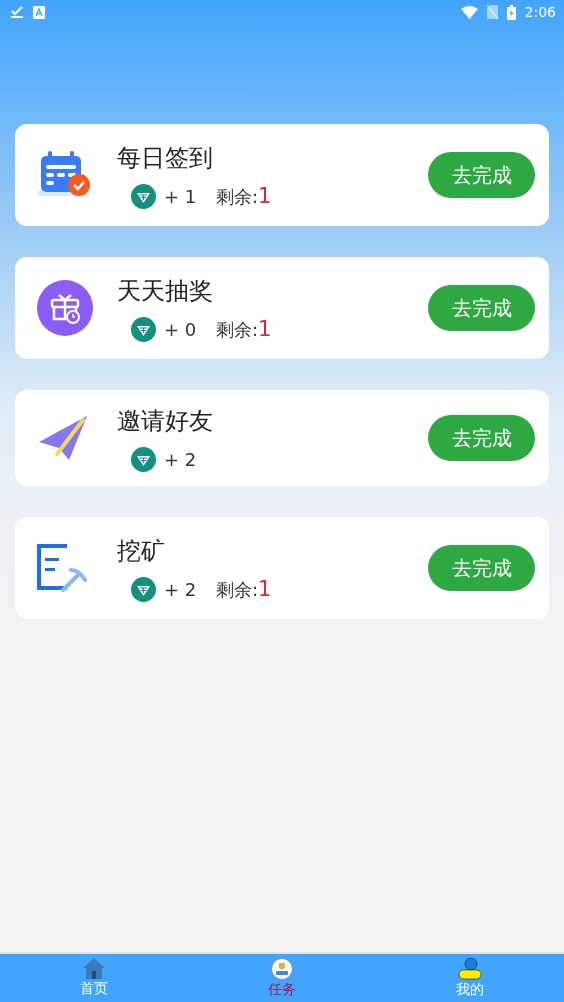  What do you see at coordinates (63, 438) in the screenshot?
I see `paper-plane-icon` at bounding box center [63, 438].